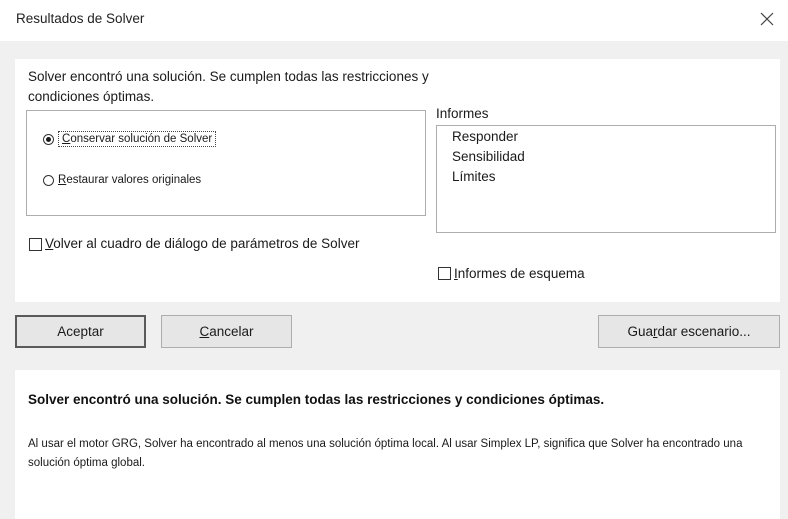 This screenshot has width=788, height=519. I want to click on ok-button: Aceptar, so click(80, 331).